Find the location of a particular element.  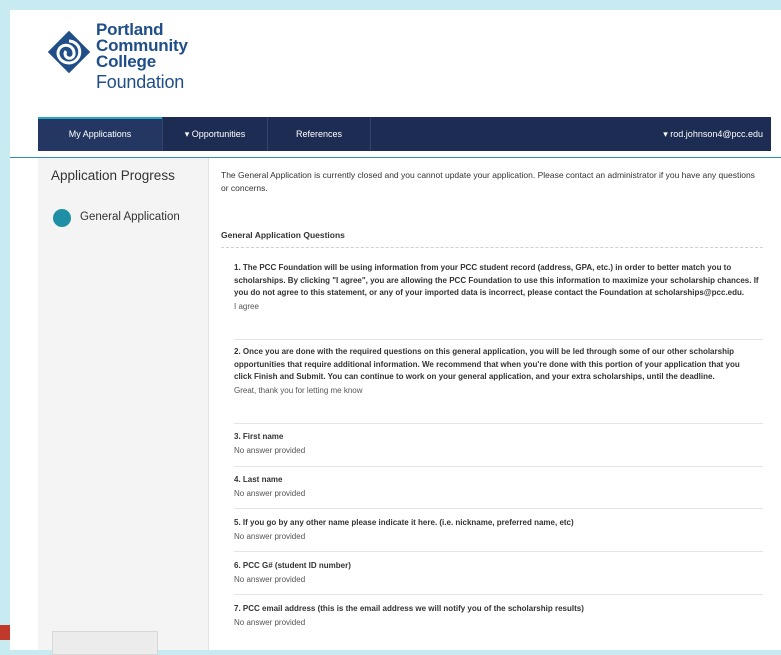

sidebar-button is located at coordinates (105, 643).